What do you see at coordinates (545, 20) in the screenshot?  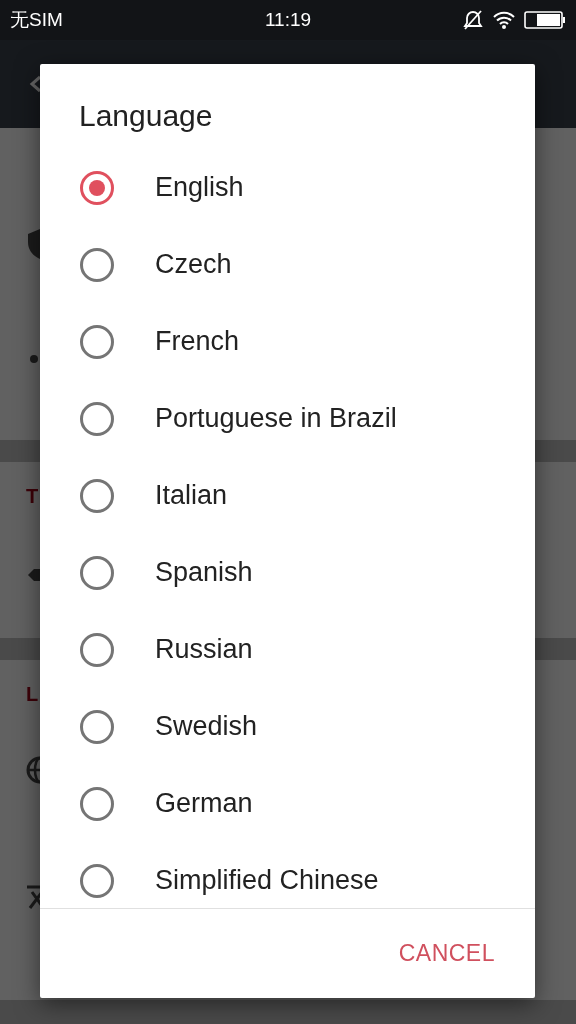 I see `battery-icon` at bounding box center [545, 20].